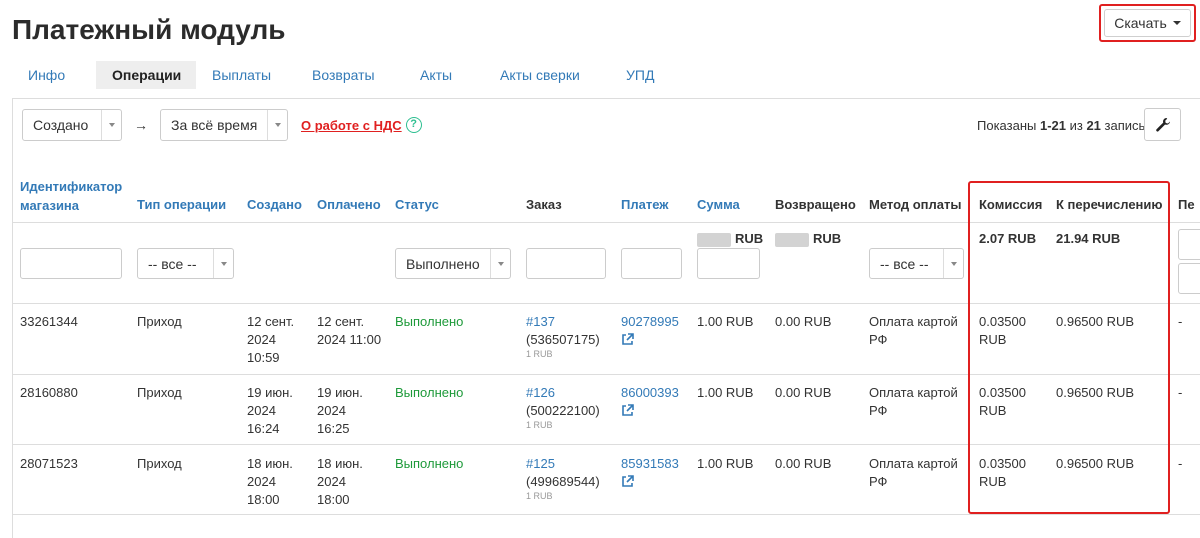 This screenshot has width=1200, height=538. What do you see at coordinates (540, 463) in the screenshot?
I see `order-link: #125` at bounding box center [540, 463].